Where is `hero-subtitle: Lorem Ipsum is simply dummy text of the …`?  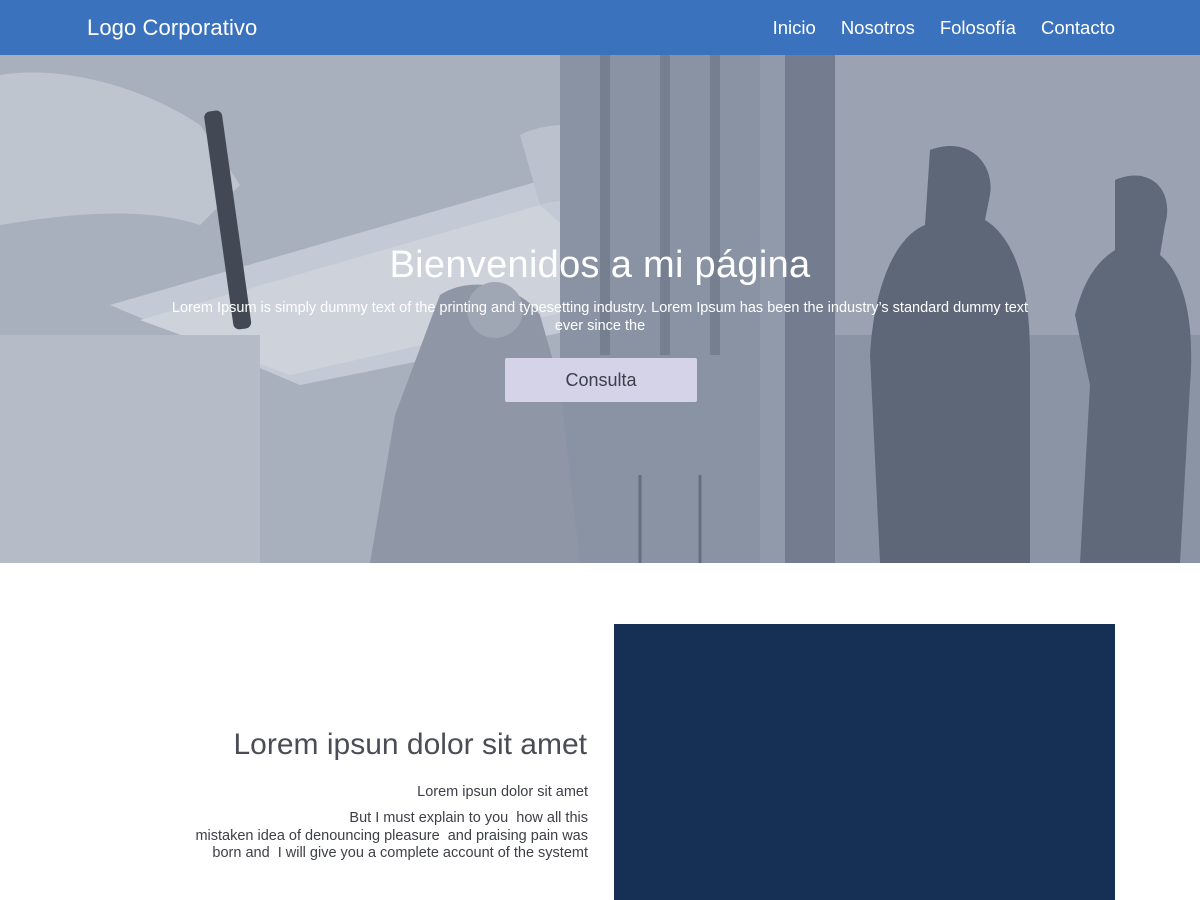
hero-subtitle: Lorem Ipsum is simply dummy text of the … is located at coordinates (600, 317).